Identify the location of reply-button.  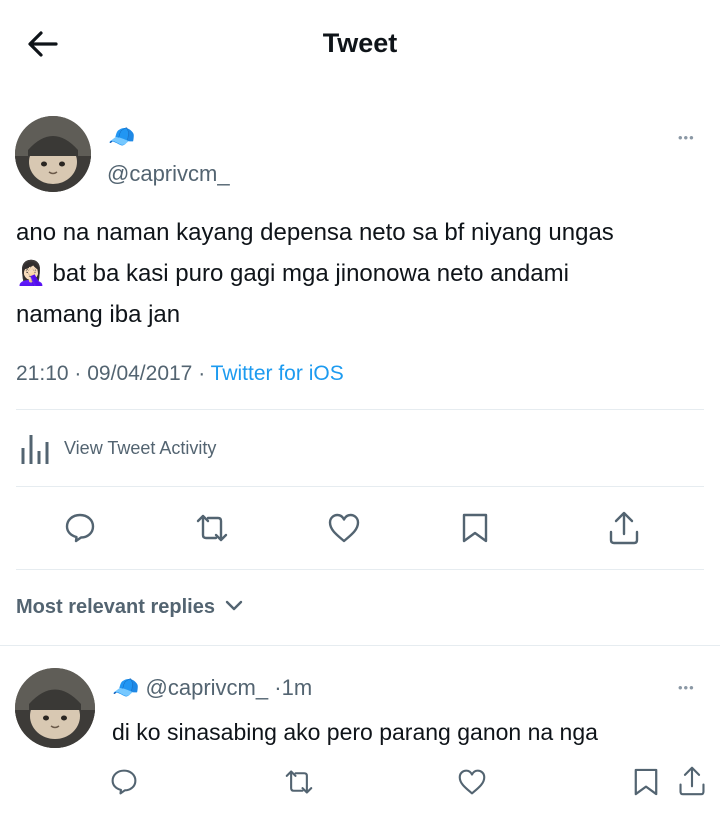
(80, 528).